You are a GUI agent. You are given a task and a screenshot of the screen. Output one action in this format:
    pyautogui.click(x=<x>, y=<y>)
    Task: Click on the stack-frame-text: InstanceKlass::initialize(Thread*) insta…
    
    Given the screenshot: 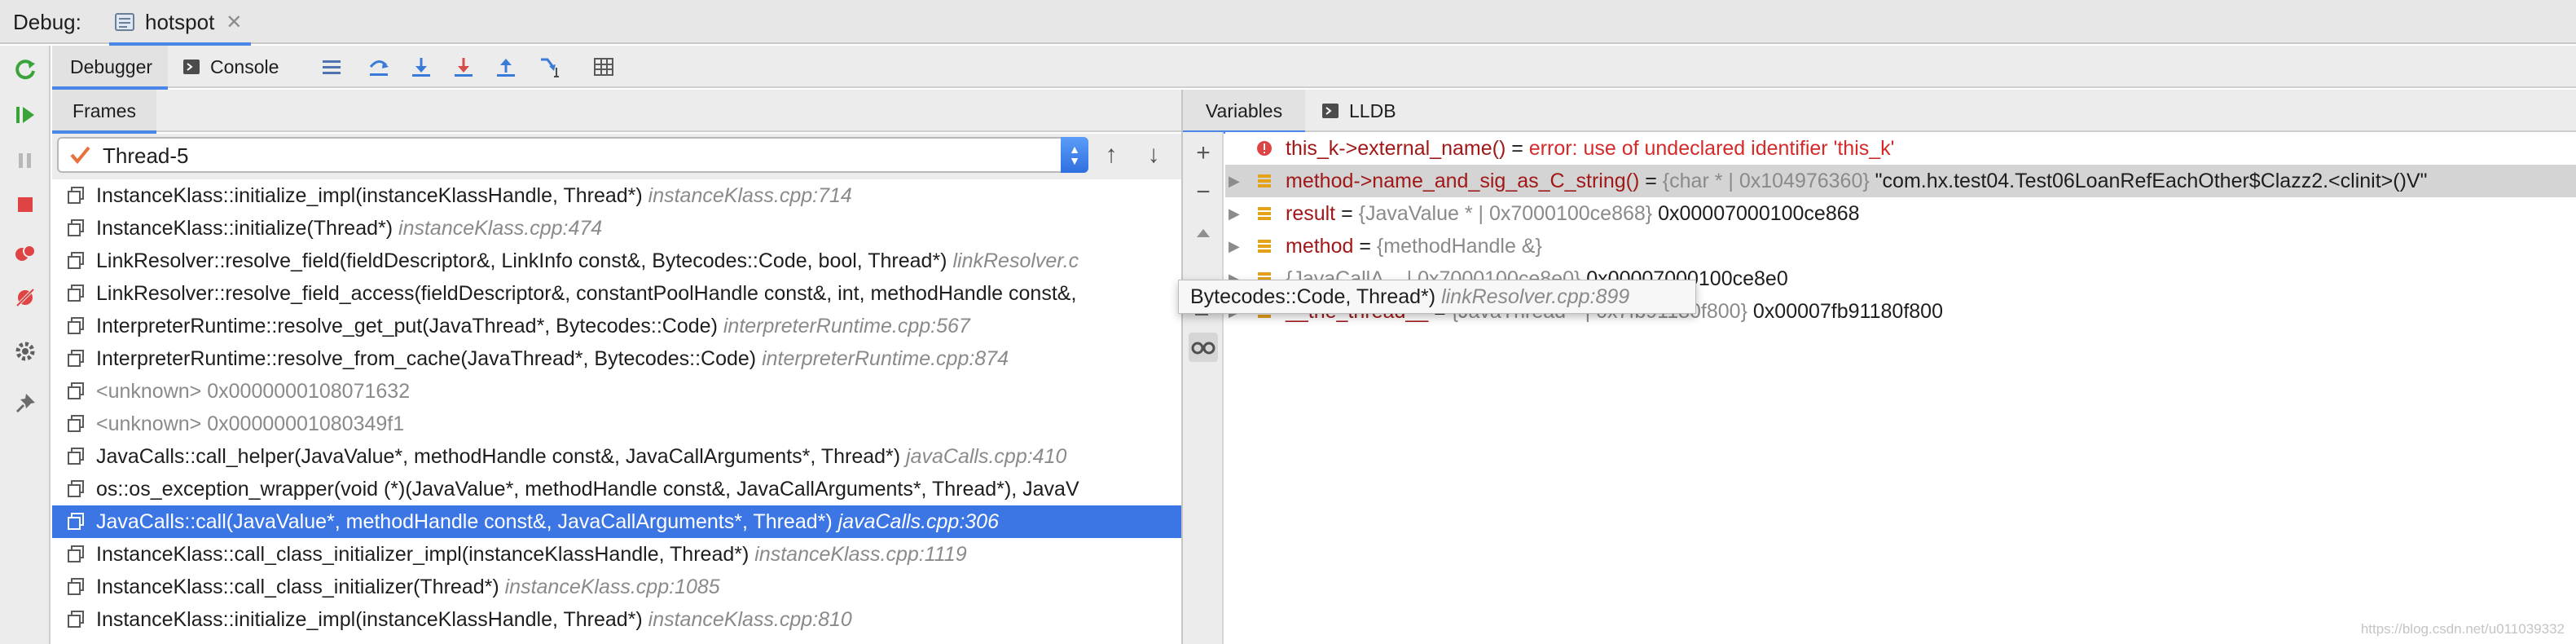 What is the action you would take?
    pyautogui.click(x=349, y=228)
    